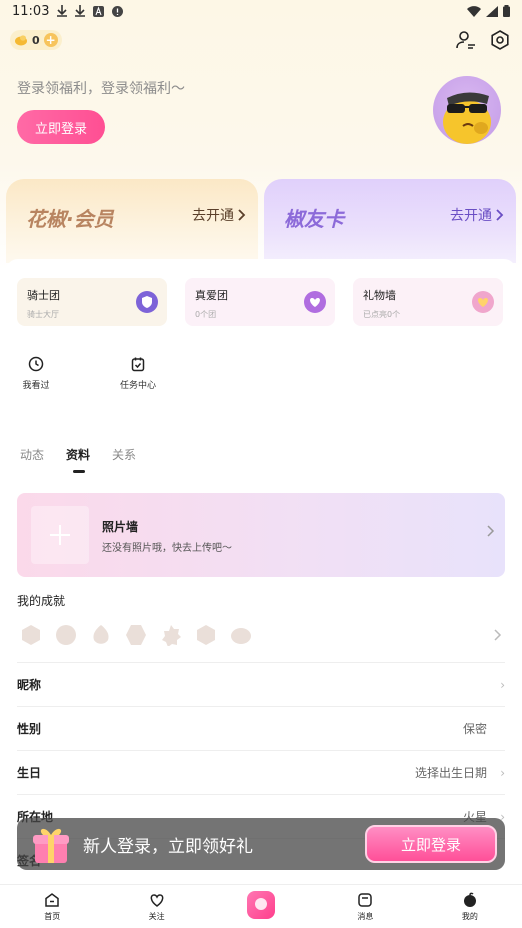 The height and width of the screenshot is (928, 522). Describe the element at coordinates (70, 219) in the screenshot. I see `vip-membership-title: 花椒·会员` at that location.